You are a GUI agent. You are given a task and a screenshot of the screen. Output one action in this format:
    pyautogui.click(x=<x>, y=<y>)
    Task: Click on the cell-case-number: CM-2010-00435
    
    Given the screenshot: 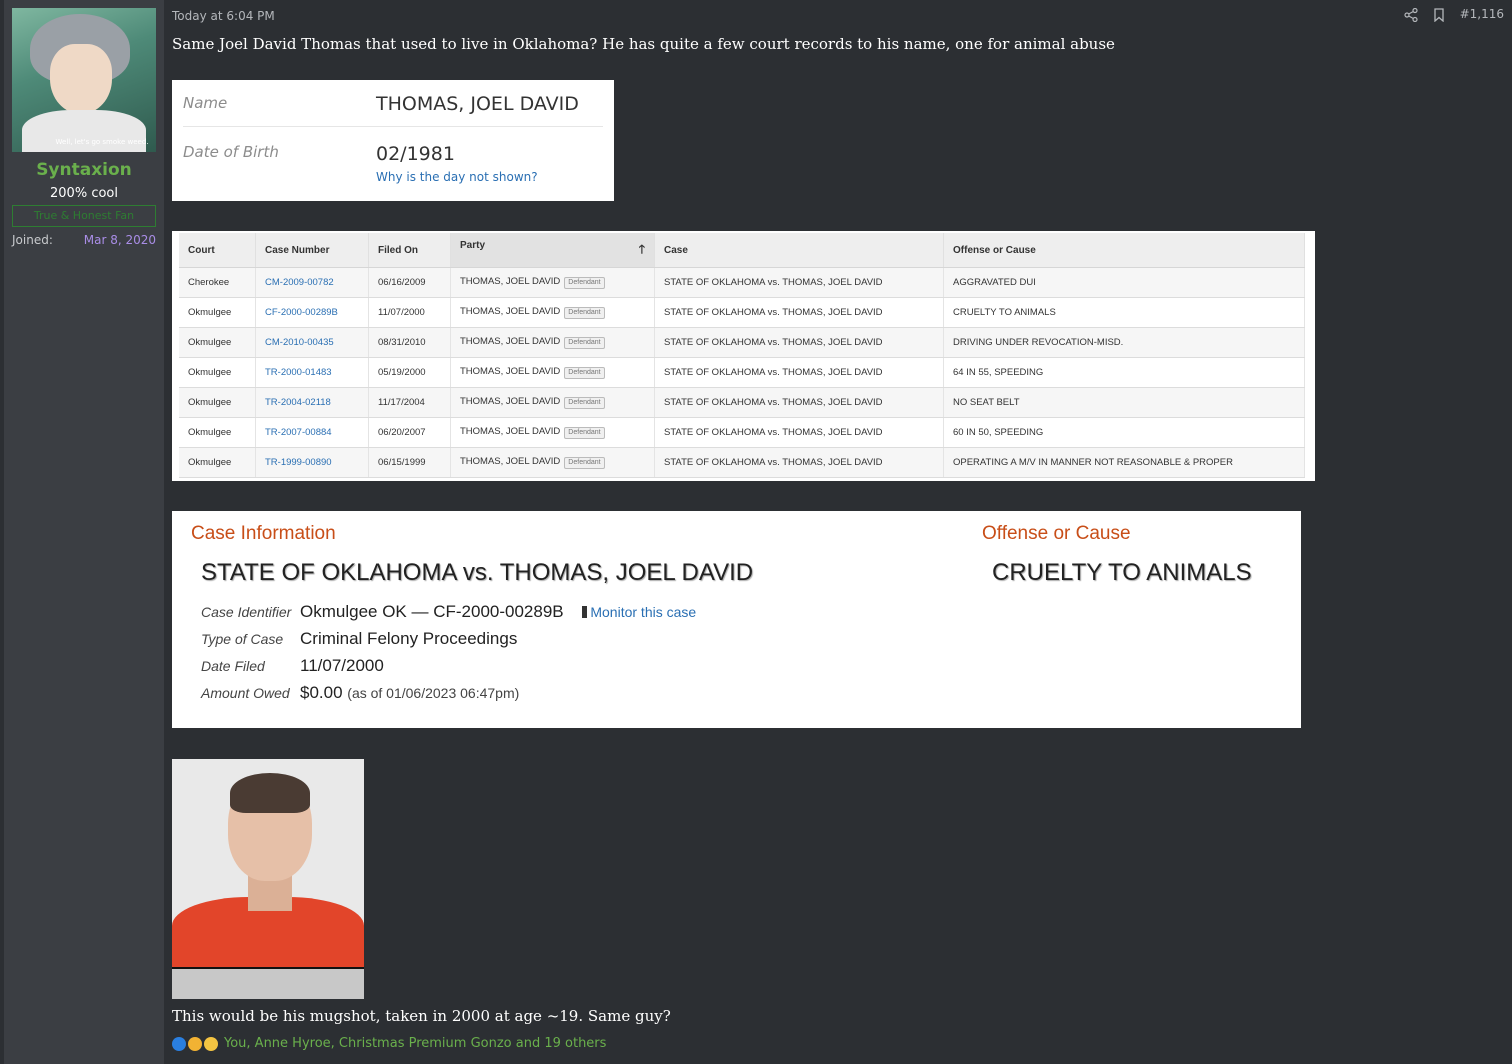 What is the action you would take?
    pyautogui.click(x=312, y=342)
    